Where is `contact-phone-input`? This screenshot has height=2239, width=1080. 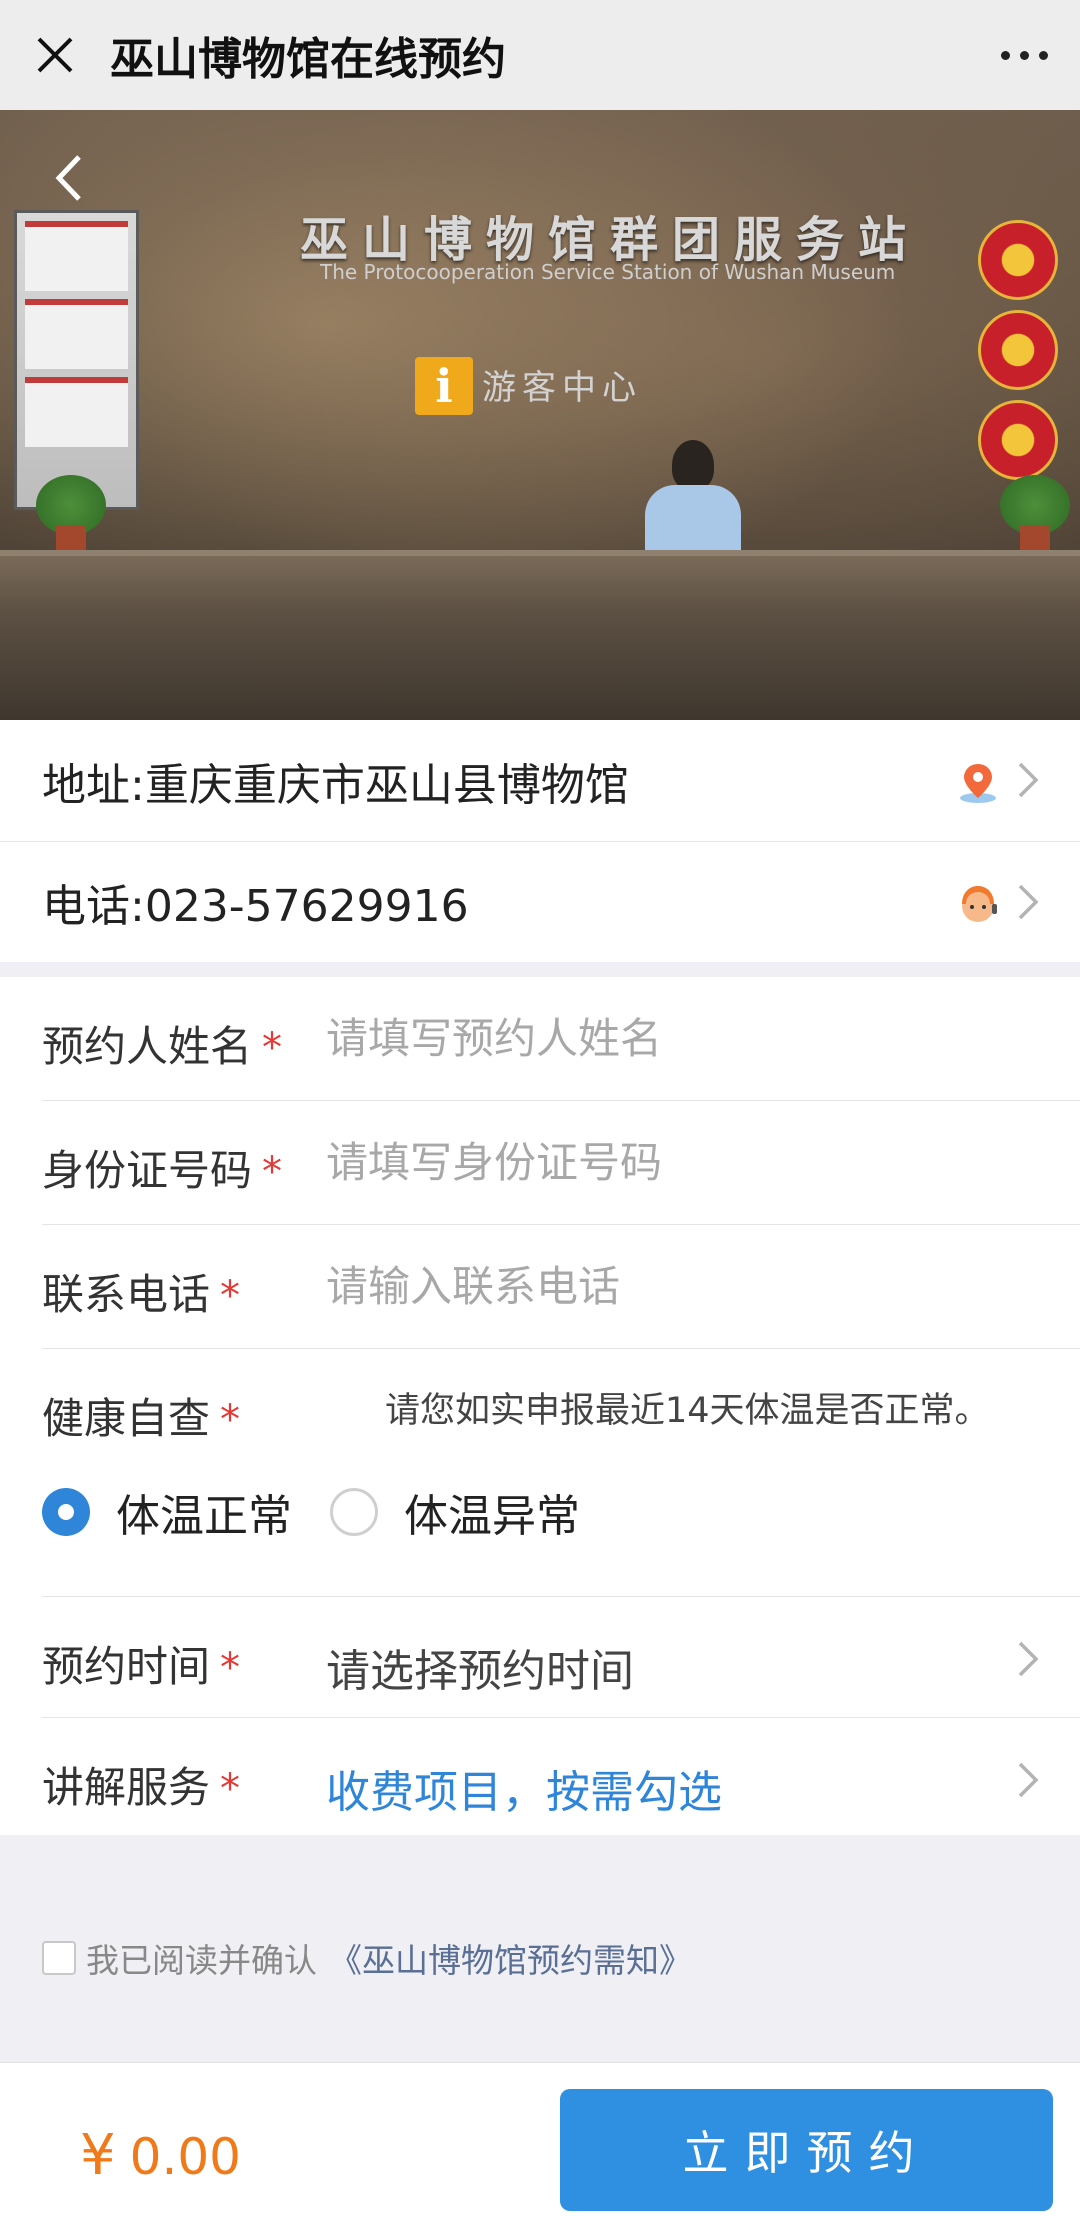
contact-phone-input is located at coordinates (676, 1286).